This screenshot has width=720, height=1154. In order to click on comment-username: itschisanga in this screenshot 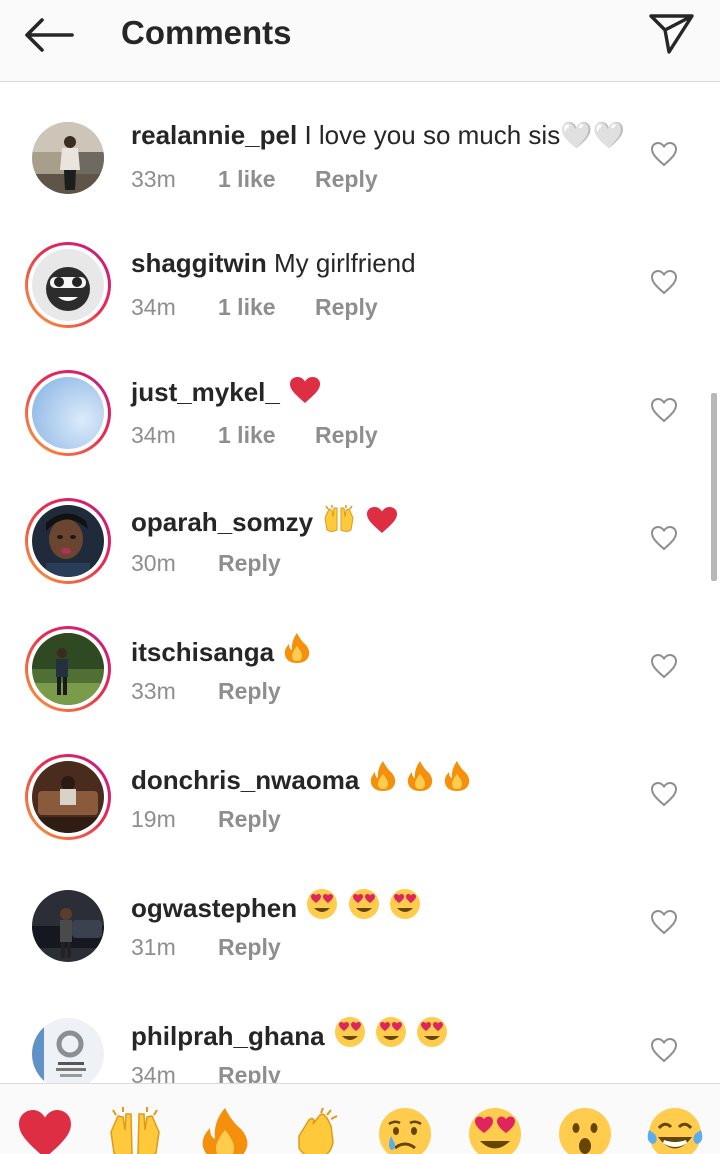, I will do `click(202, 652)`.